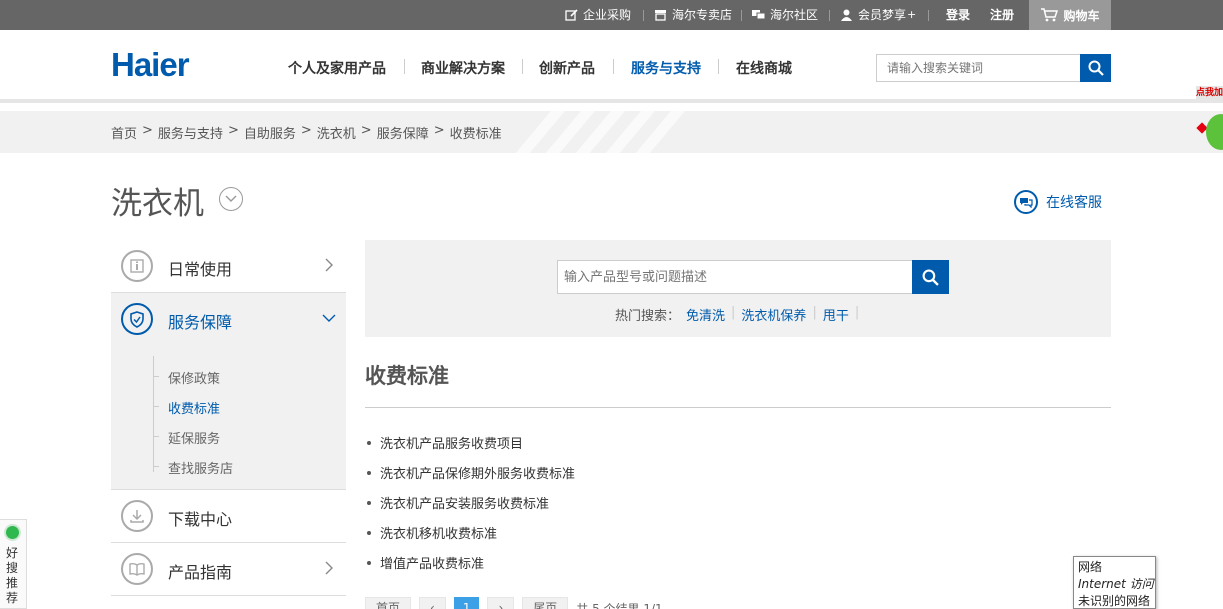 The width and height of the screenshot is (1223, 609). I want to click on header-search-input, so click(979, 68).